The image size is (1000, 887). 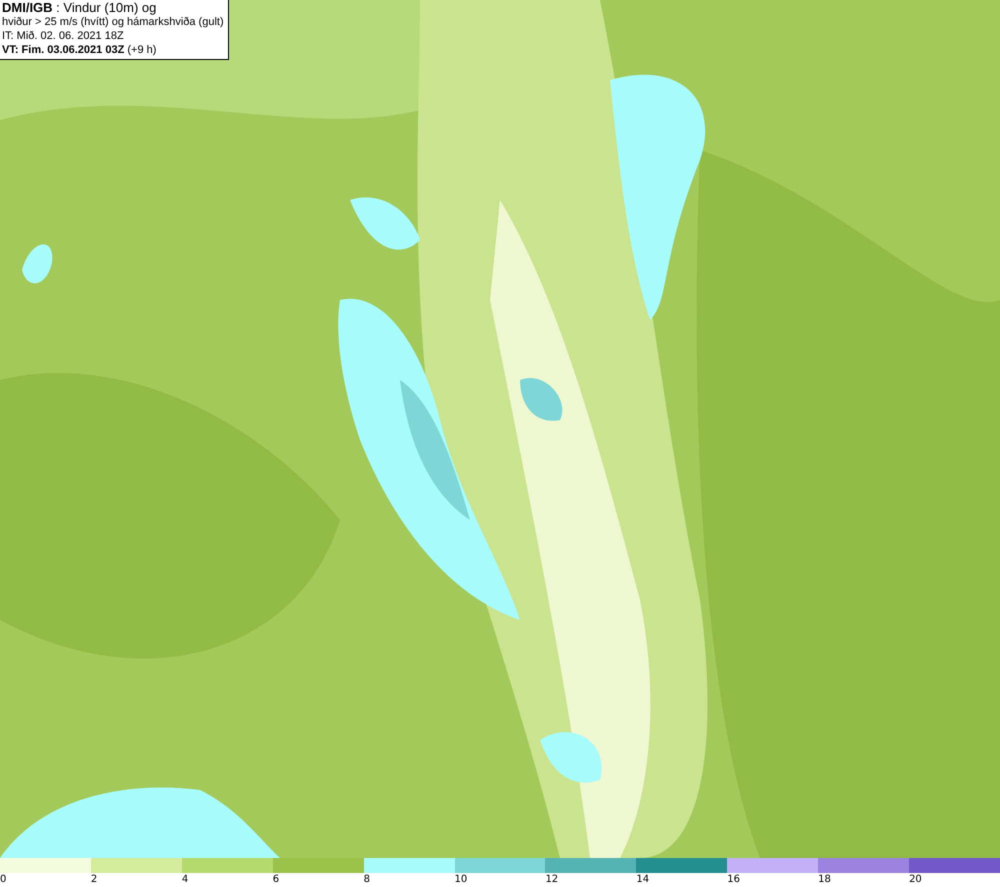 I want to click on legend-label: 2, so click(x=94, y=879).